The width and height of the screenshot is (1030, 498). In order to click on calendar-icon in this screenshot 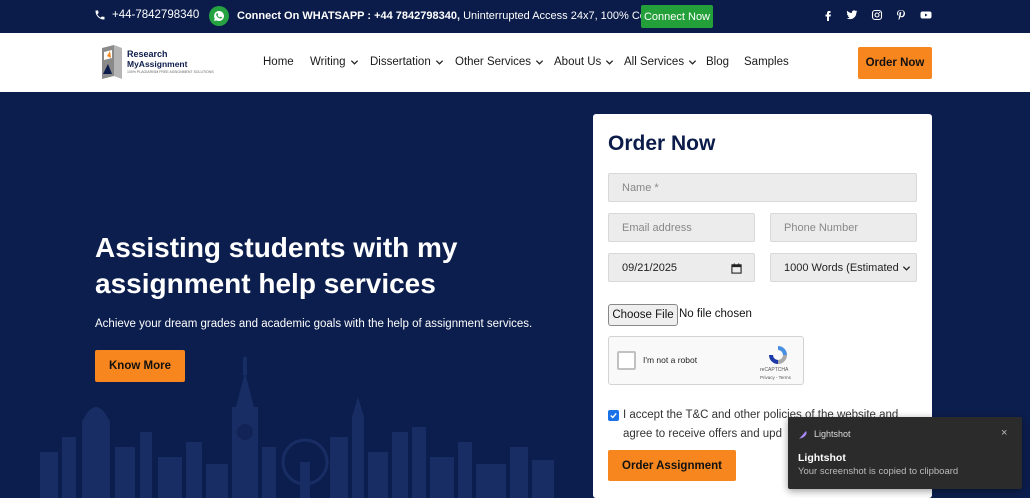, I will do `click(736, 268)`.